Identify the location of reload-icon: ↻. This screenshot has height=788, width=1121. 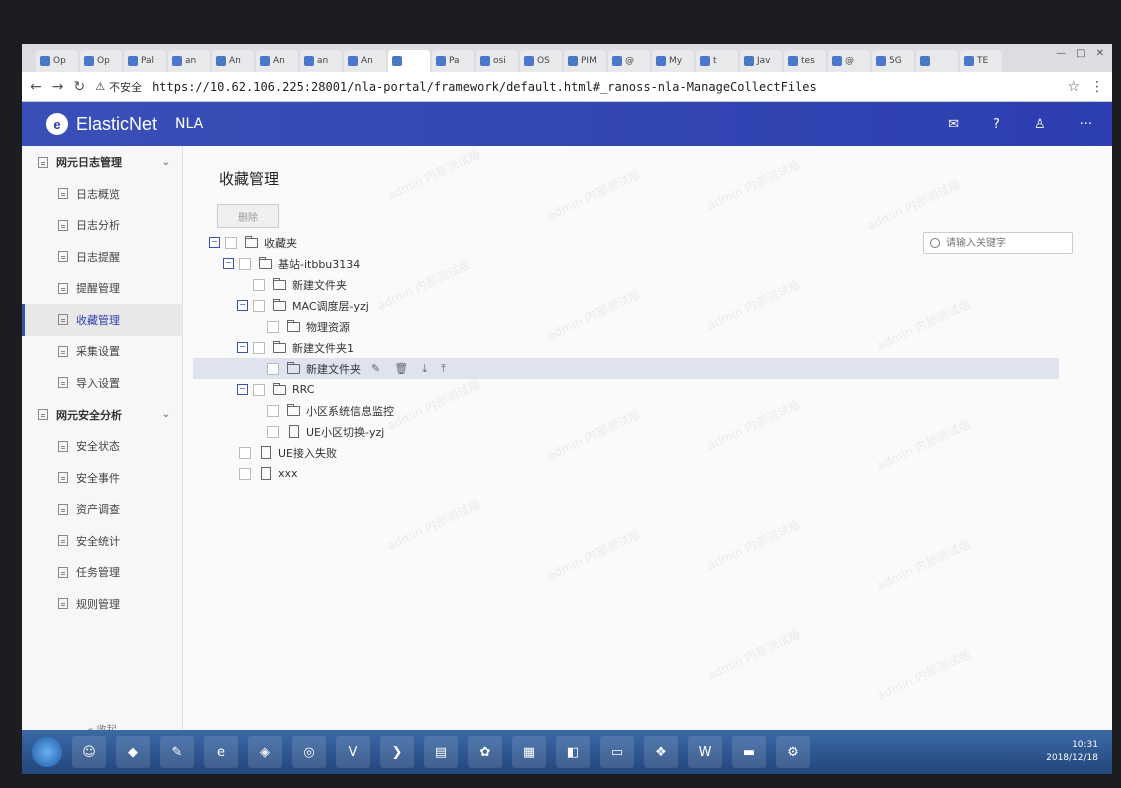
(79, 87).